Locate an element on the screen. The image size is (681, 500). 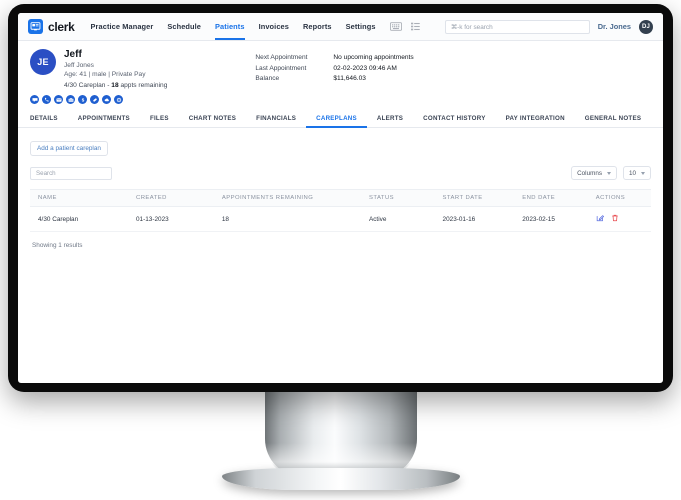
cell-start-date: 2023-01-16 is located at coordinates (482, 219).